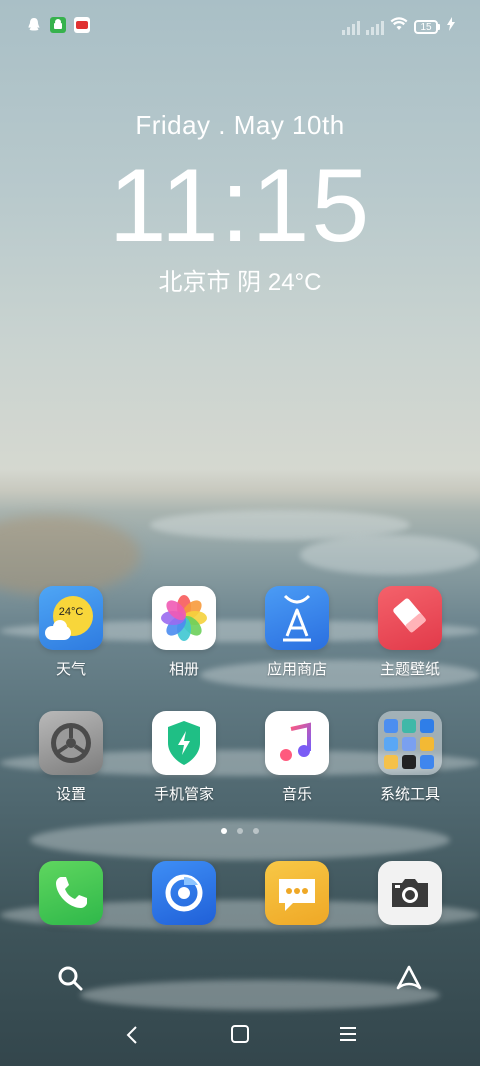 This screenshot has height=1066, width=480. Describe the element at coordinates (409, 669) in the screenshot. I see `app-label: 主题壁纸` at that location.